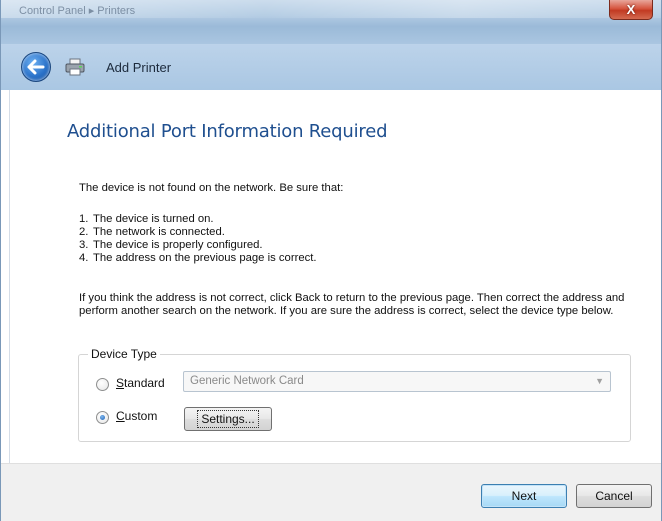 This screenshot has height=521, width=662. Describe the element at coordinates (146, 219) in the screenshot. I see `checklist-item: 1. The device is turned on.` at that location.